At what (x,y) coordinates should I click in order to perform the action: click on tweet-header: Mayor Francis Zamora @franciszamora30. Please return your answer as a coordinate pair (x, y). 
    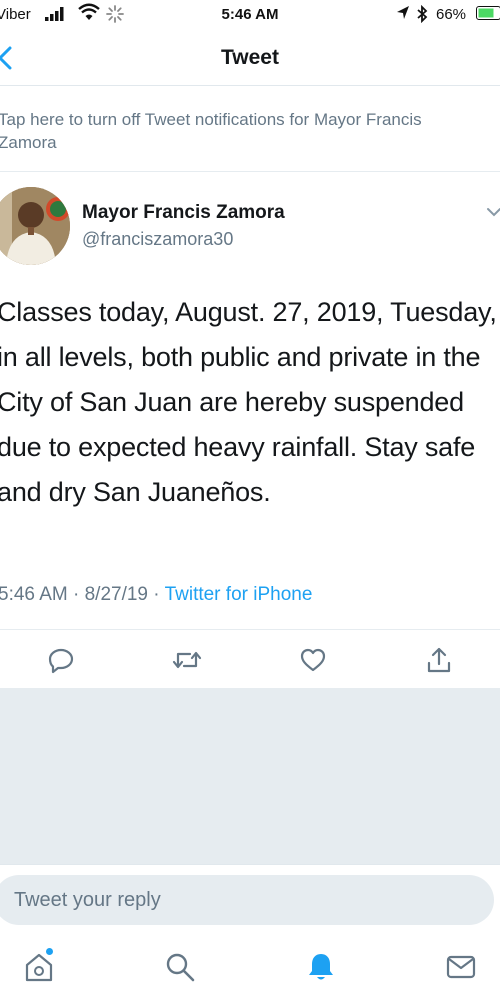
    Looking at the image, I should click on (250, 222).